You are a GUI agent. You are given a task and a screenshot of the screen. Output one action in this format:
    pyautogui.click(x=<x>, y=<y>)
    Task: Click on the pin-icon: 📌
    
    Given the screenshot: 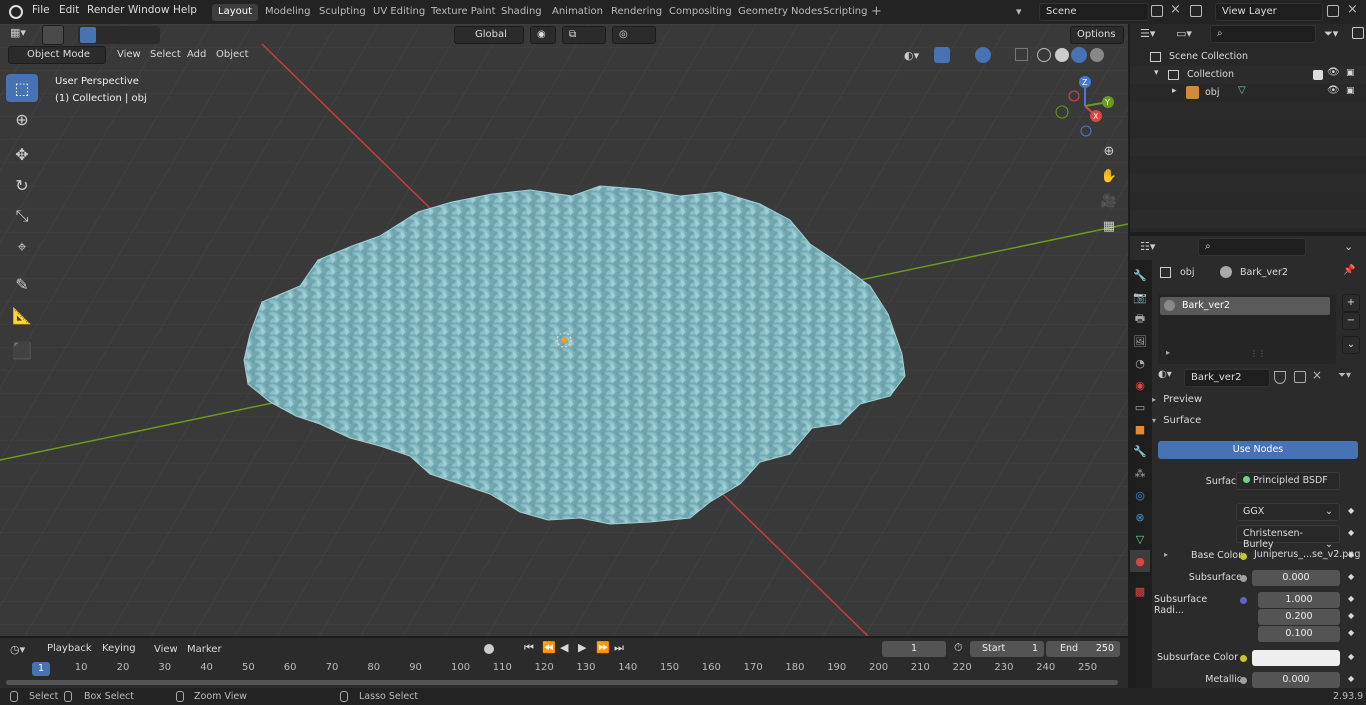 What is the action you would take?
    pyautogui.click(x=1349, y=270)
    